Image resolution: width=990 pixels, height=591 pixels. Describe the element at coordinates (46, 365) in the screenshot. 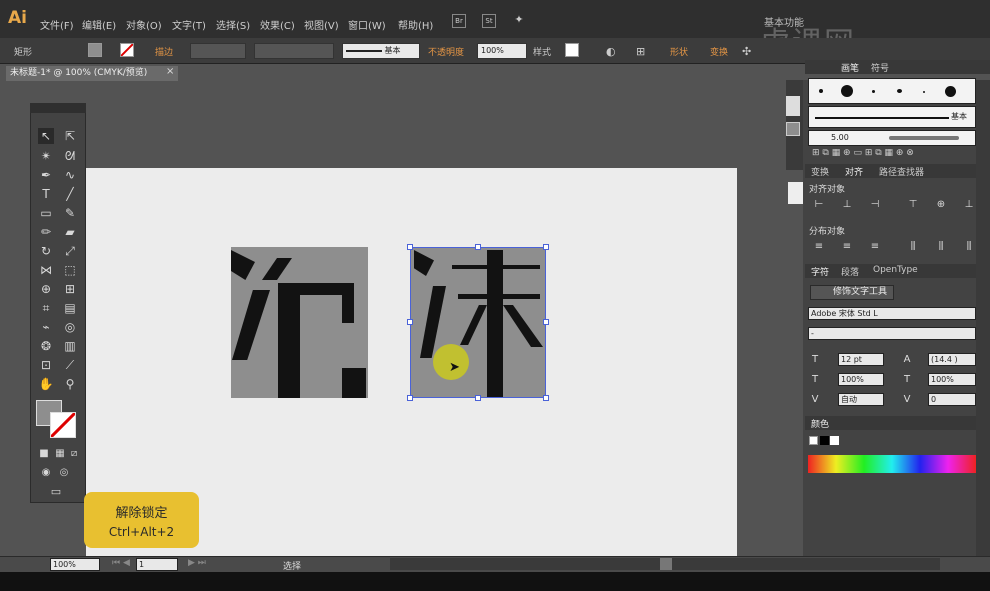

I see `artboard-tool-icon: ⊡` at that location.